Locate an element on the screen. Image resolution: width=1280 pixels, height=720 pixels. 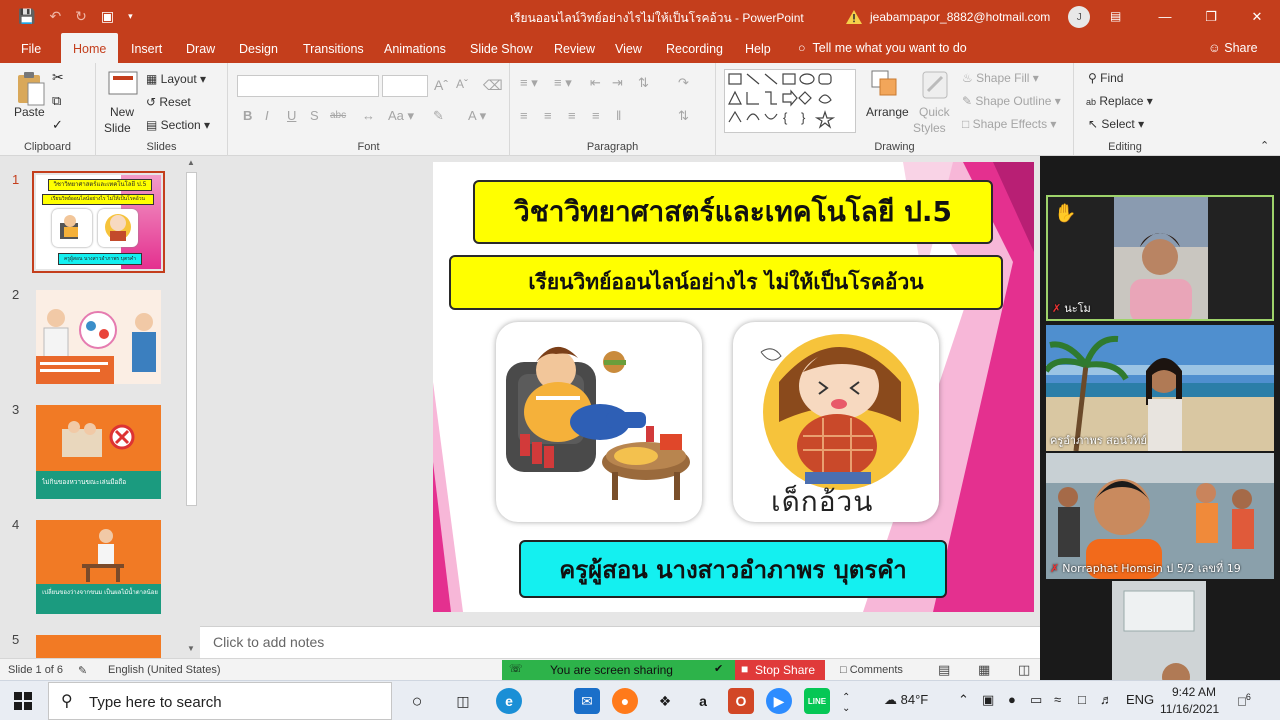
line-app-icon: LINE is located at coordinates (817, 701).